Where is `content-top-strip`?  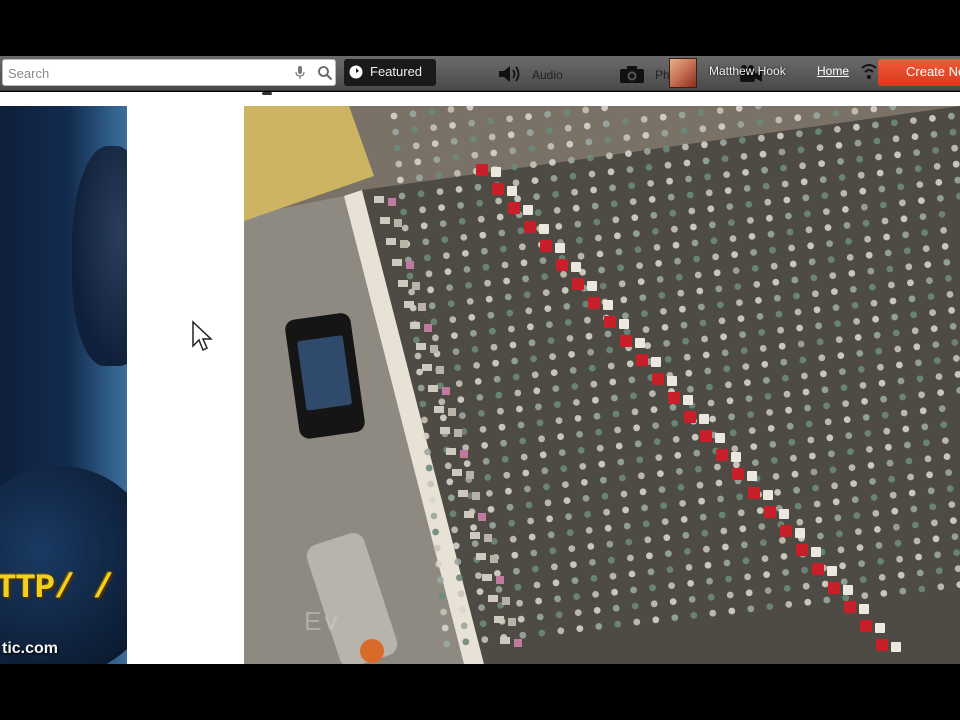
content-top-strip is located at coordinates (480, 99).